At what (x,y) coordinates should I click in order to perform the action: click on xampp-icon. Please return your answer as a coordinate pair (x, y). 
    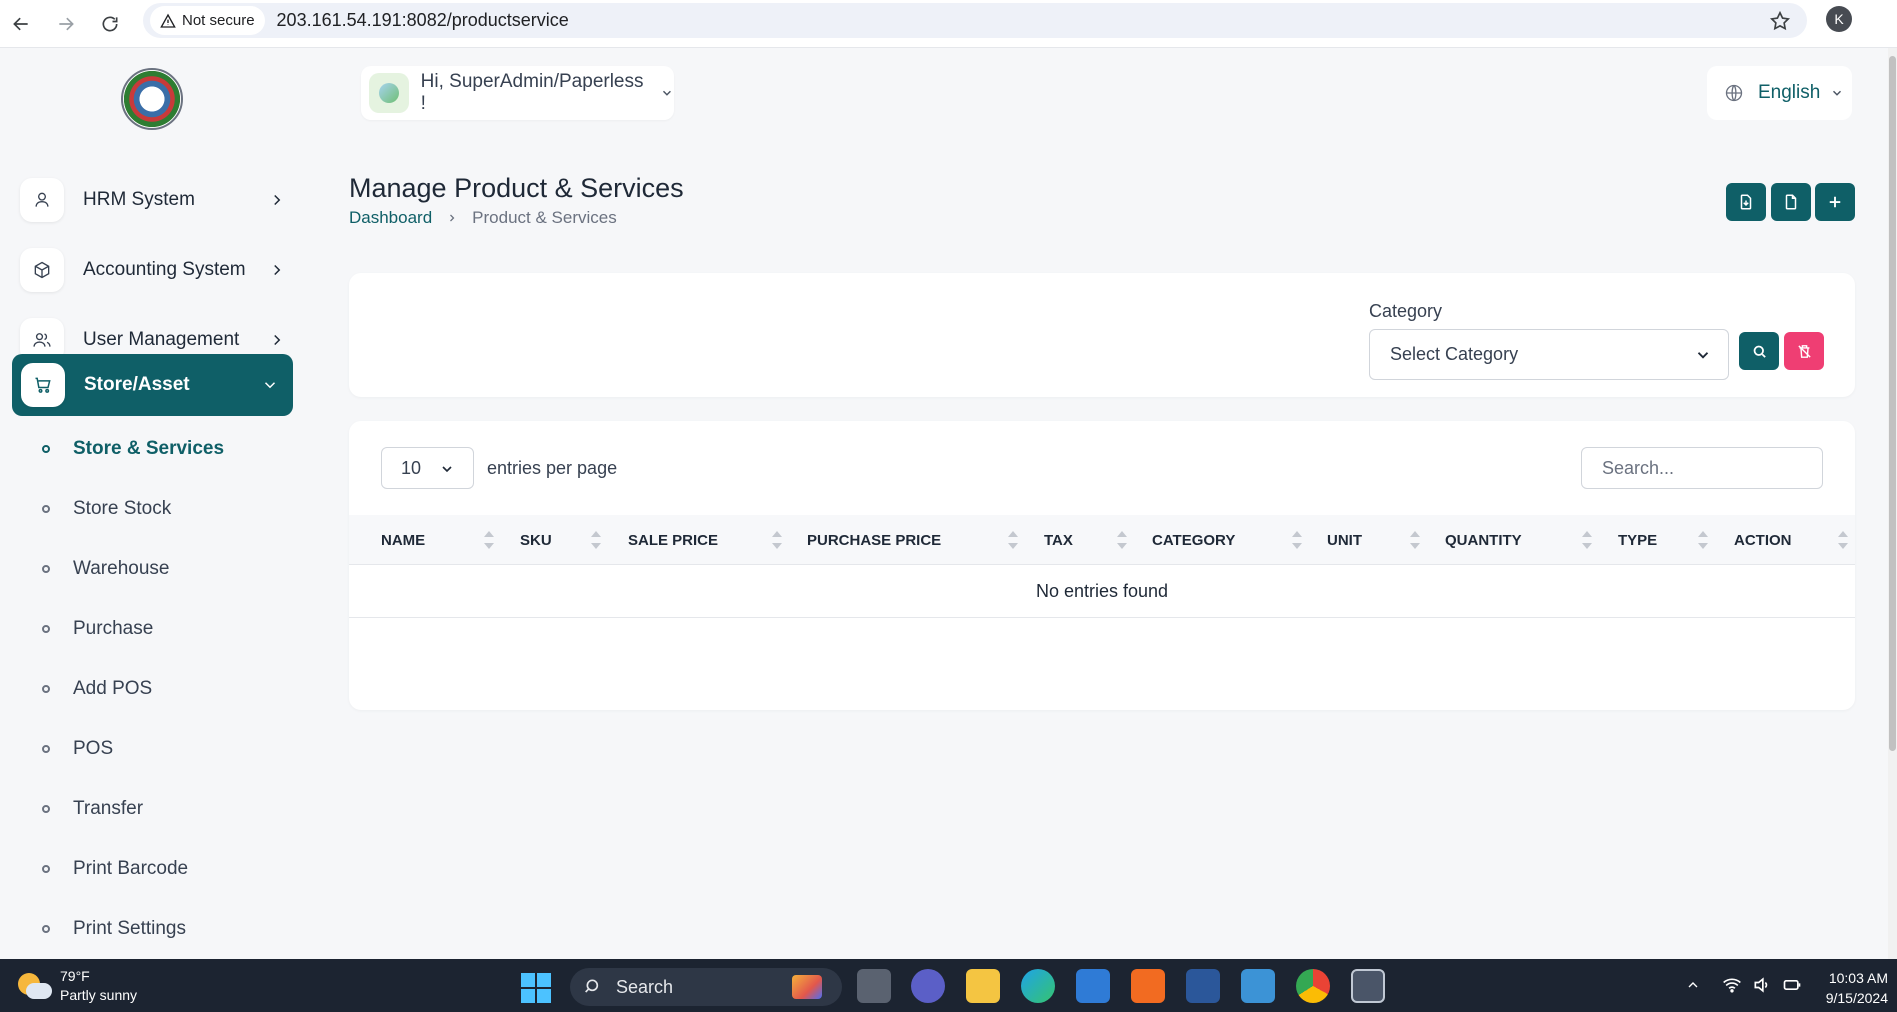
    Looking at the image, I should click on (1148, 986).